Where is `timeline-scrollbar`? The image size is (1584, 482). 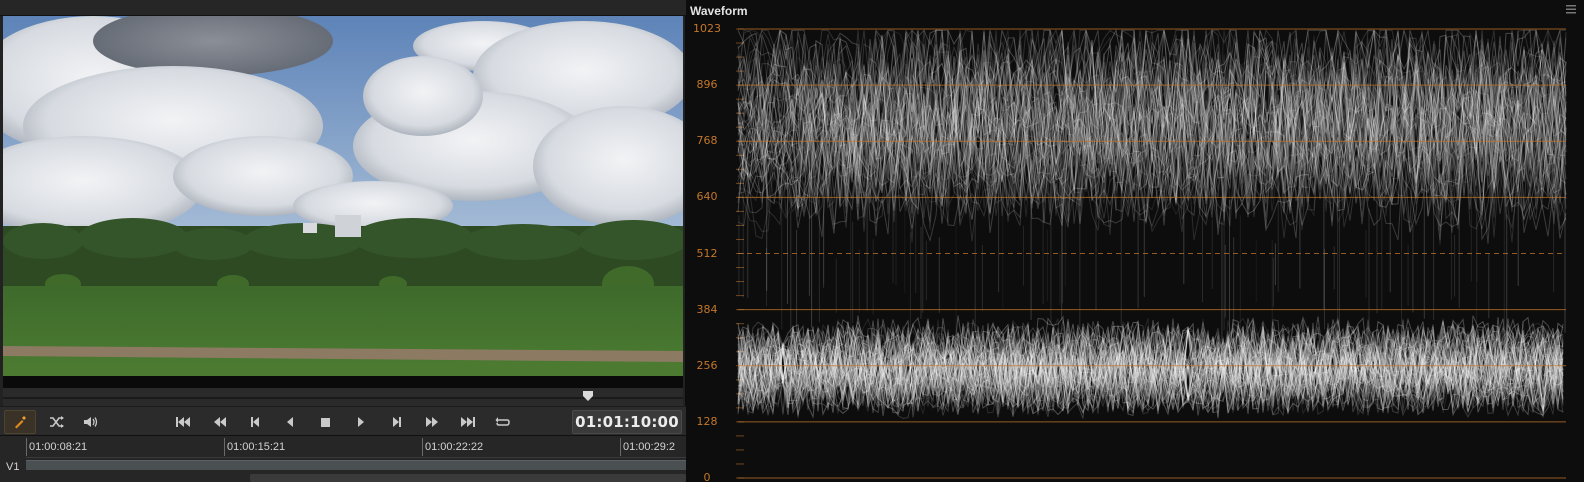
timeline-scrollbar is located at coordinates (468, 478).